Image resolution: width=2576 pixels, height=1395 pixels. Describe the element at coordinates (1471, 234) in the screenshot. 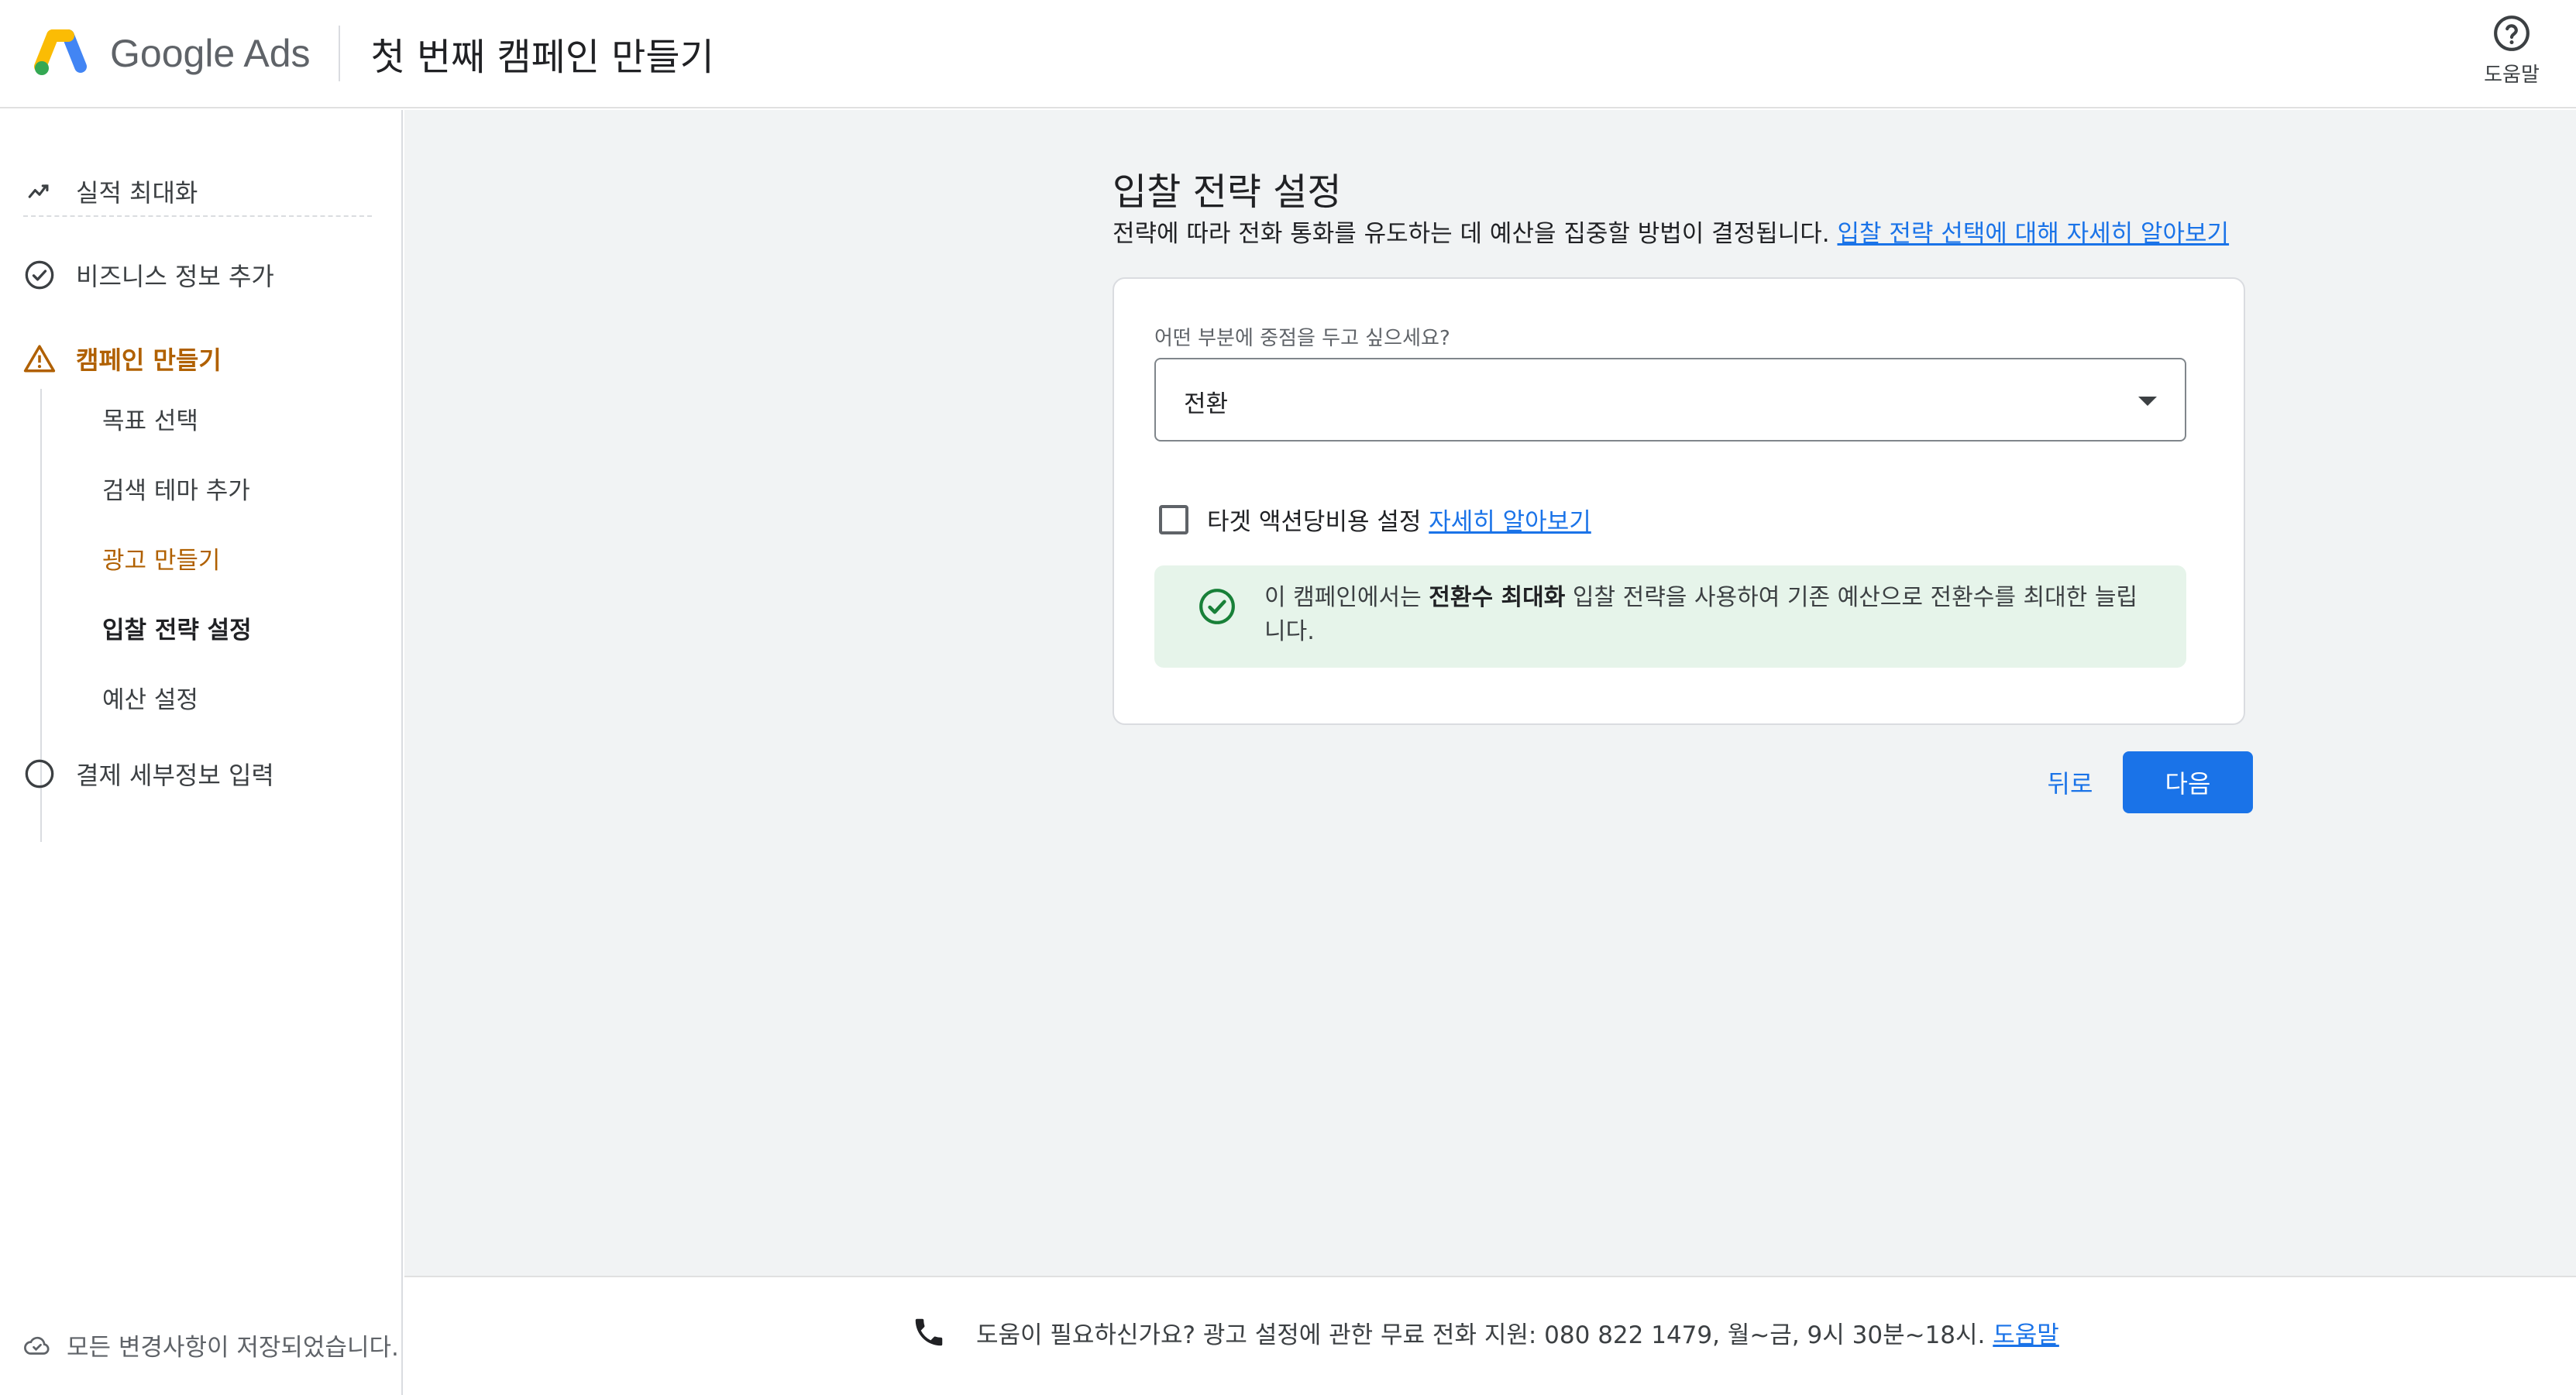

I see `description-text: 전략에 따라 전화 통화를 유도하는 데 예산을 집중할 방법이 결정됩니다.` at that location.